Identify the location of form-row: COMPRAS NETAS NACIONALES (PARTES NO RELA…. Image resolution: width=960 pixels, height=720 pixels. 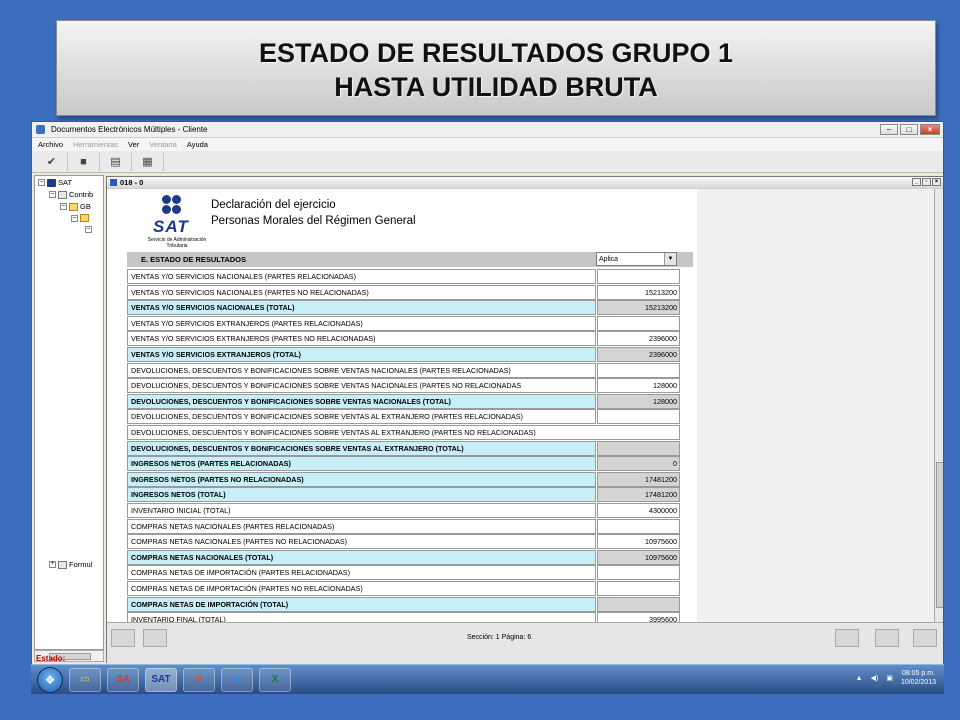
(403, 542).